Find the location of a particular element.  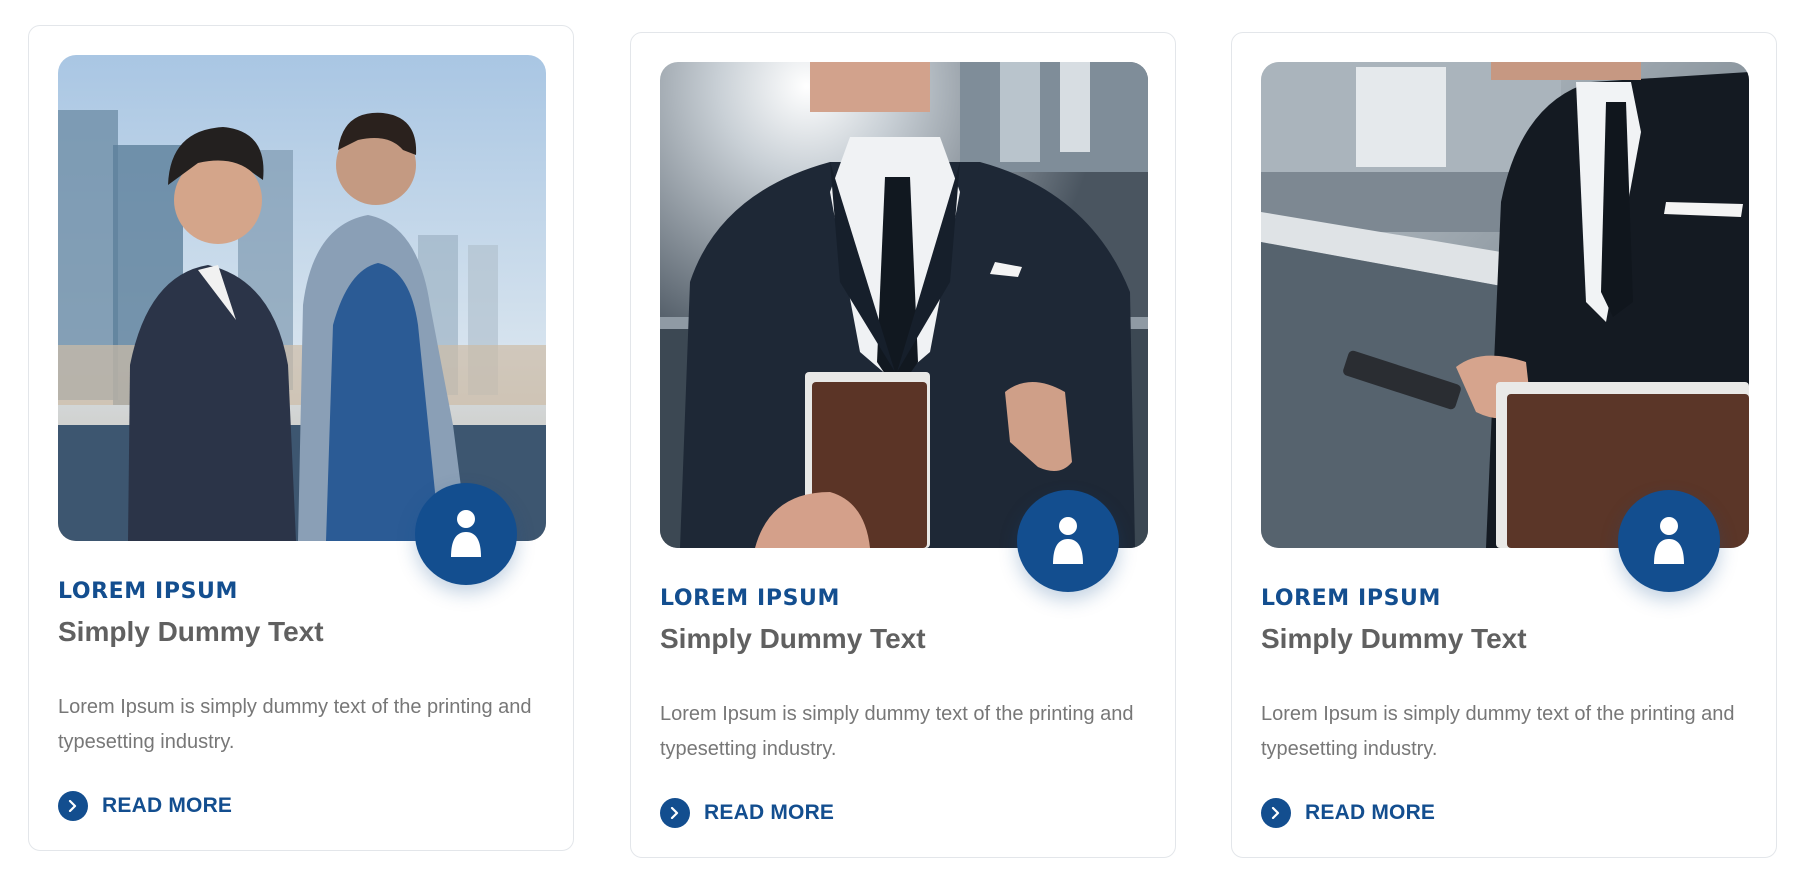

two-businessmen-photo is located at coordinates (302, 298).